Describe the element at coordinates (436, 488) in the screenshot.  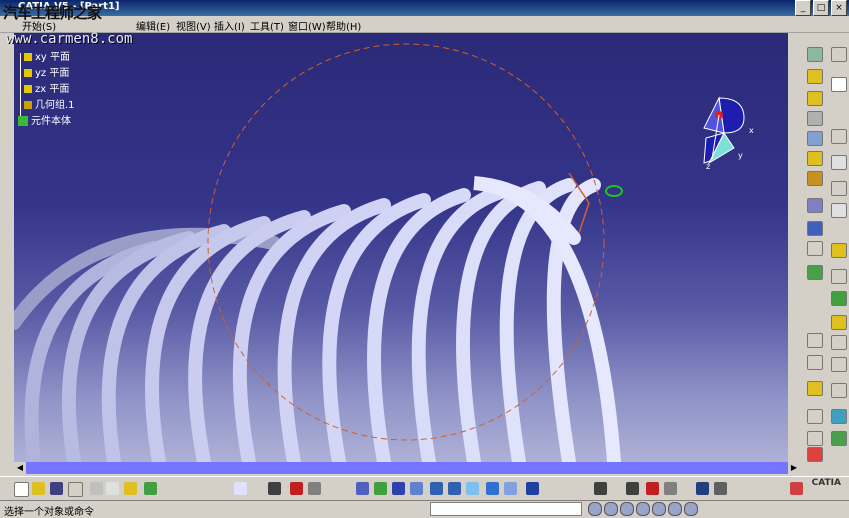
I see `zoom-in-icon` at that location.